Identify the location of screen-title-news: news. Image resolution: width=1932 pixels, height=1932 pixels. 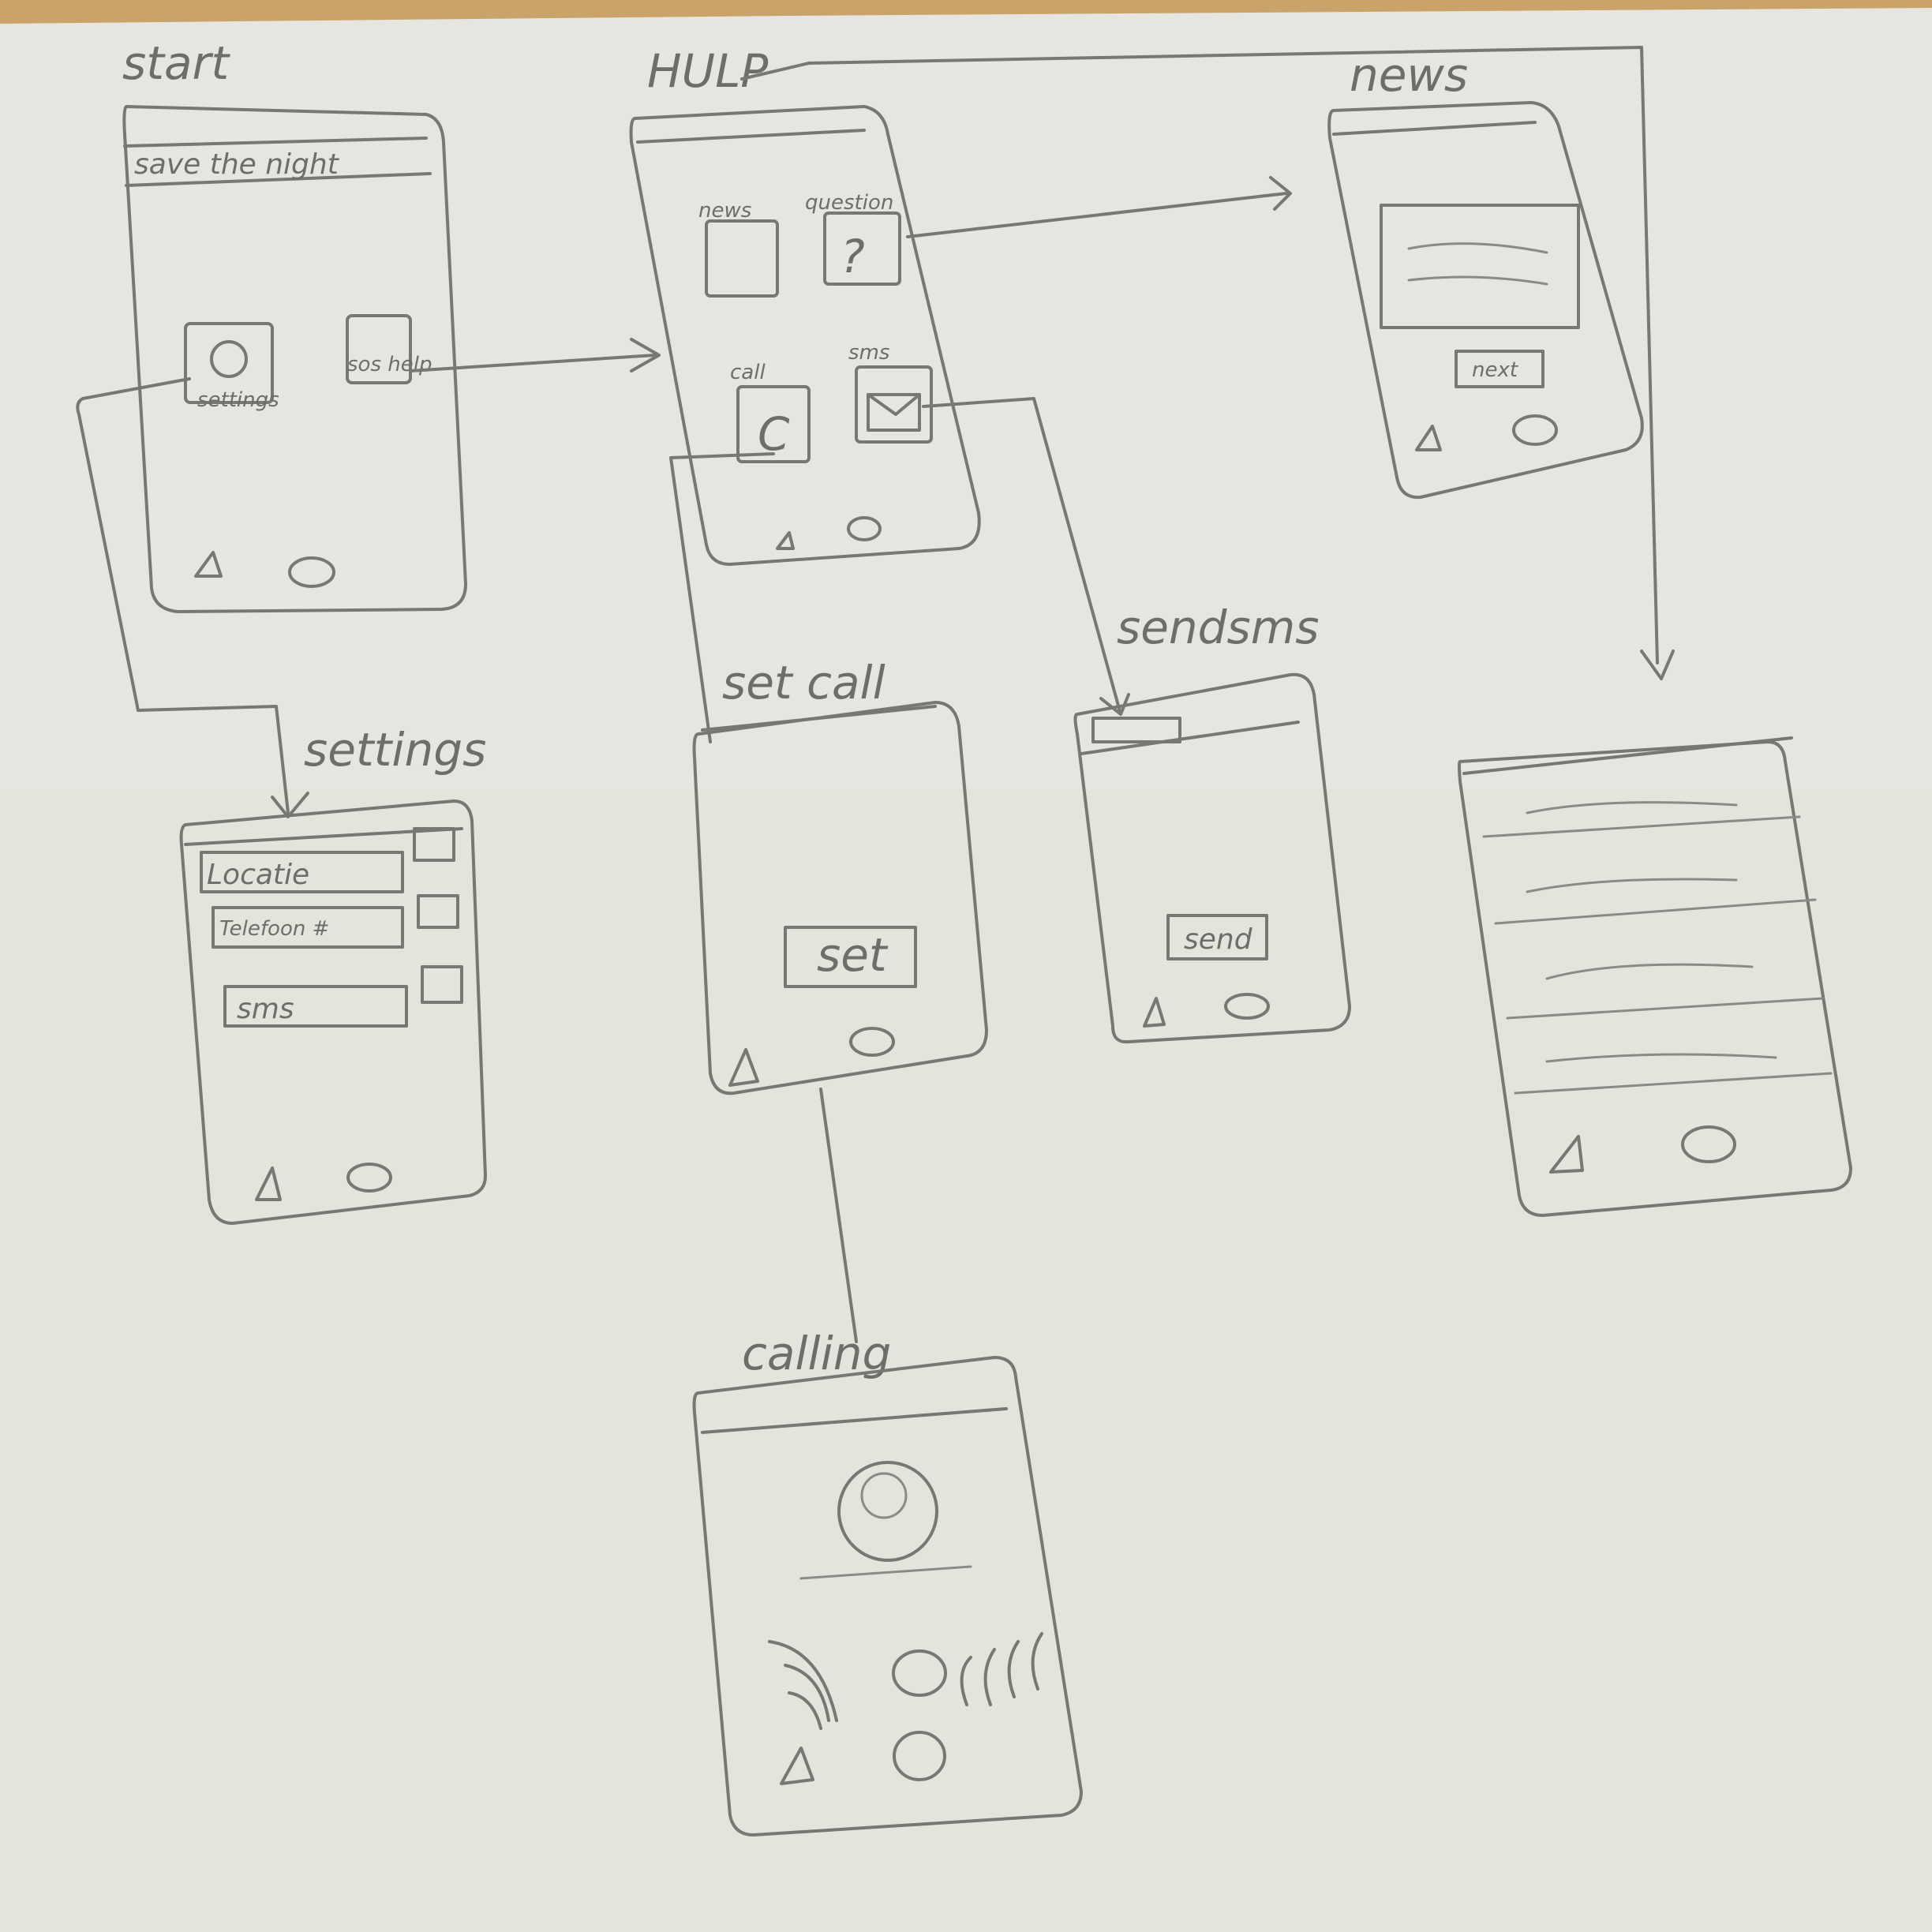
(1409, 75).